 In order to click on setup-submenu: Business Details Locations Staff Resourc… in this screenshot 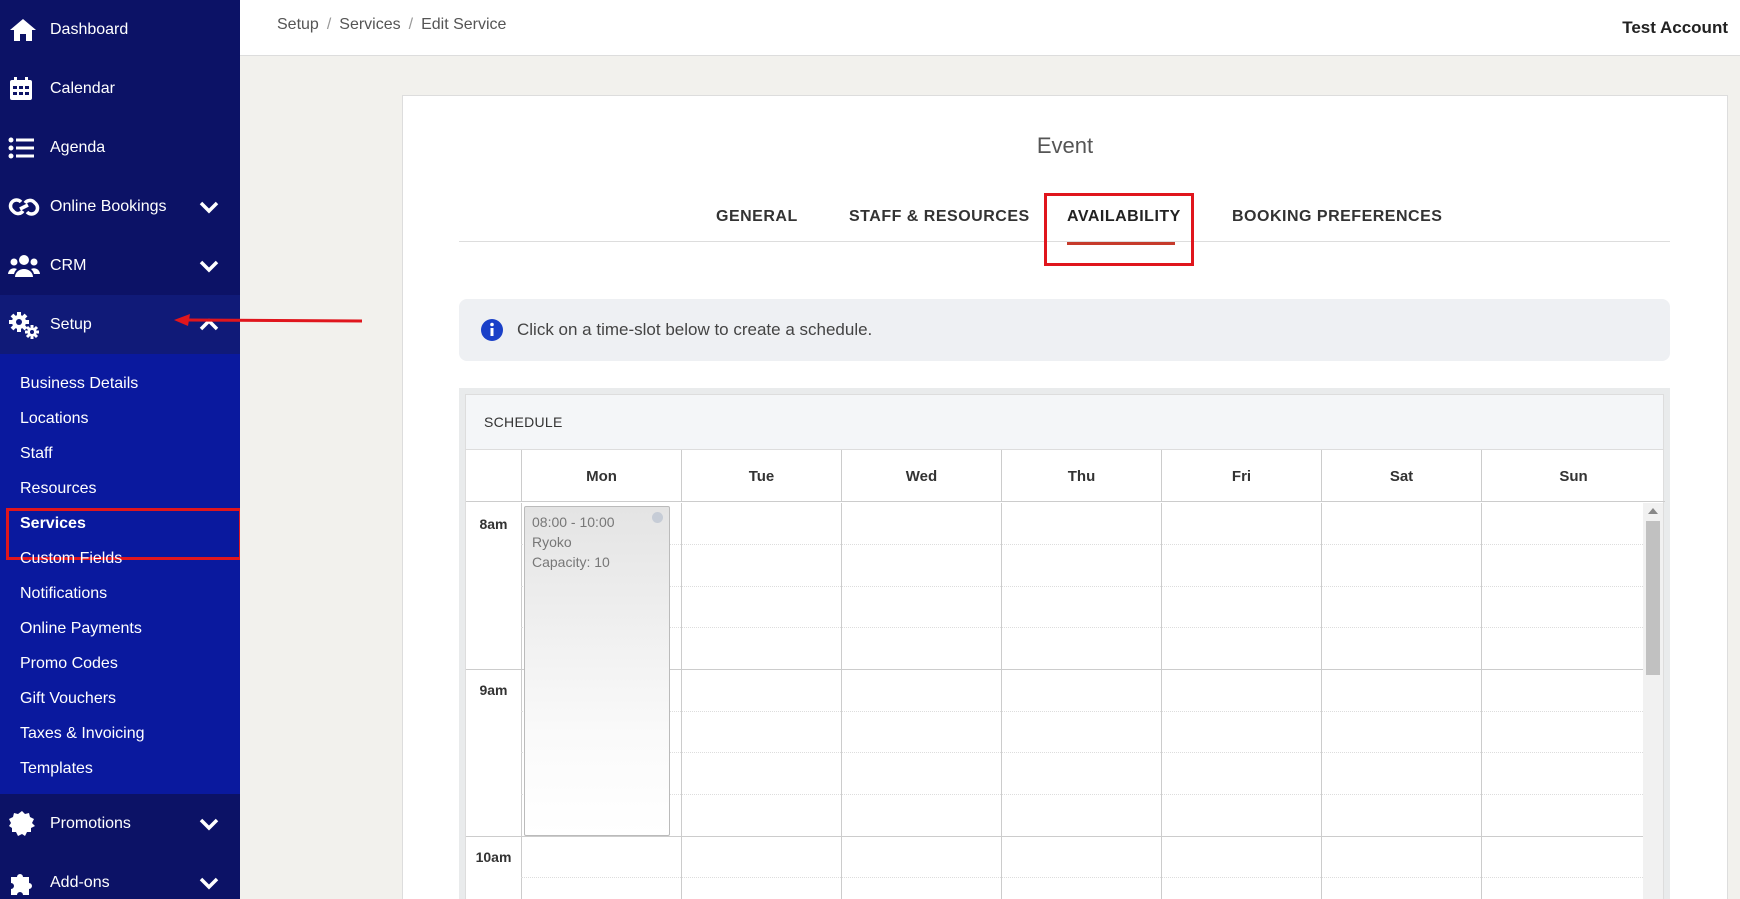, I will do `click(120, 574)`.